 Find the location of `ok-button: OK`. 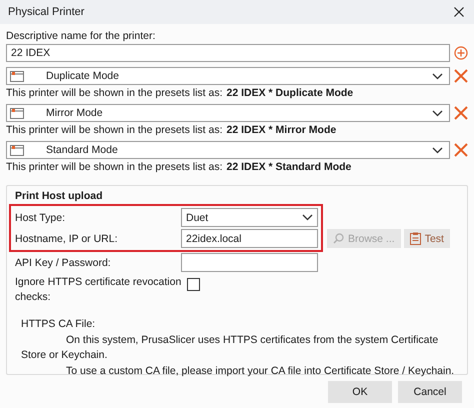

ok-button: OK is located at coordinates (360, 392).